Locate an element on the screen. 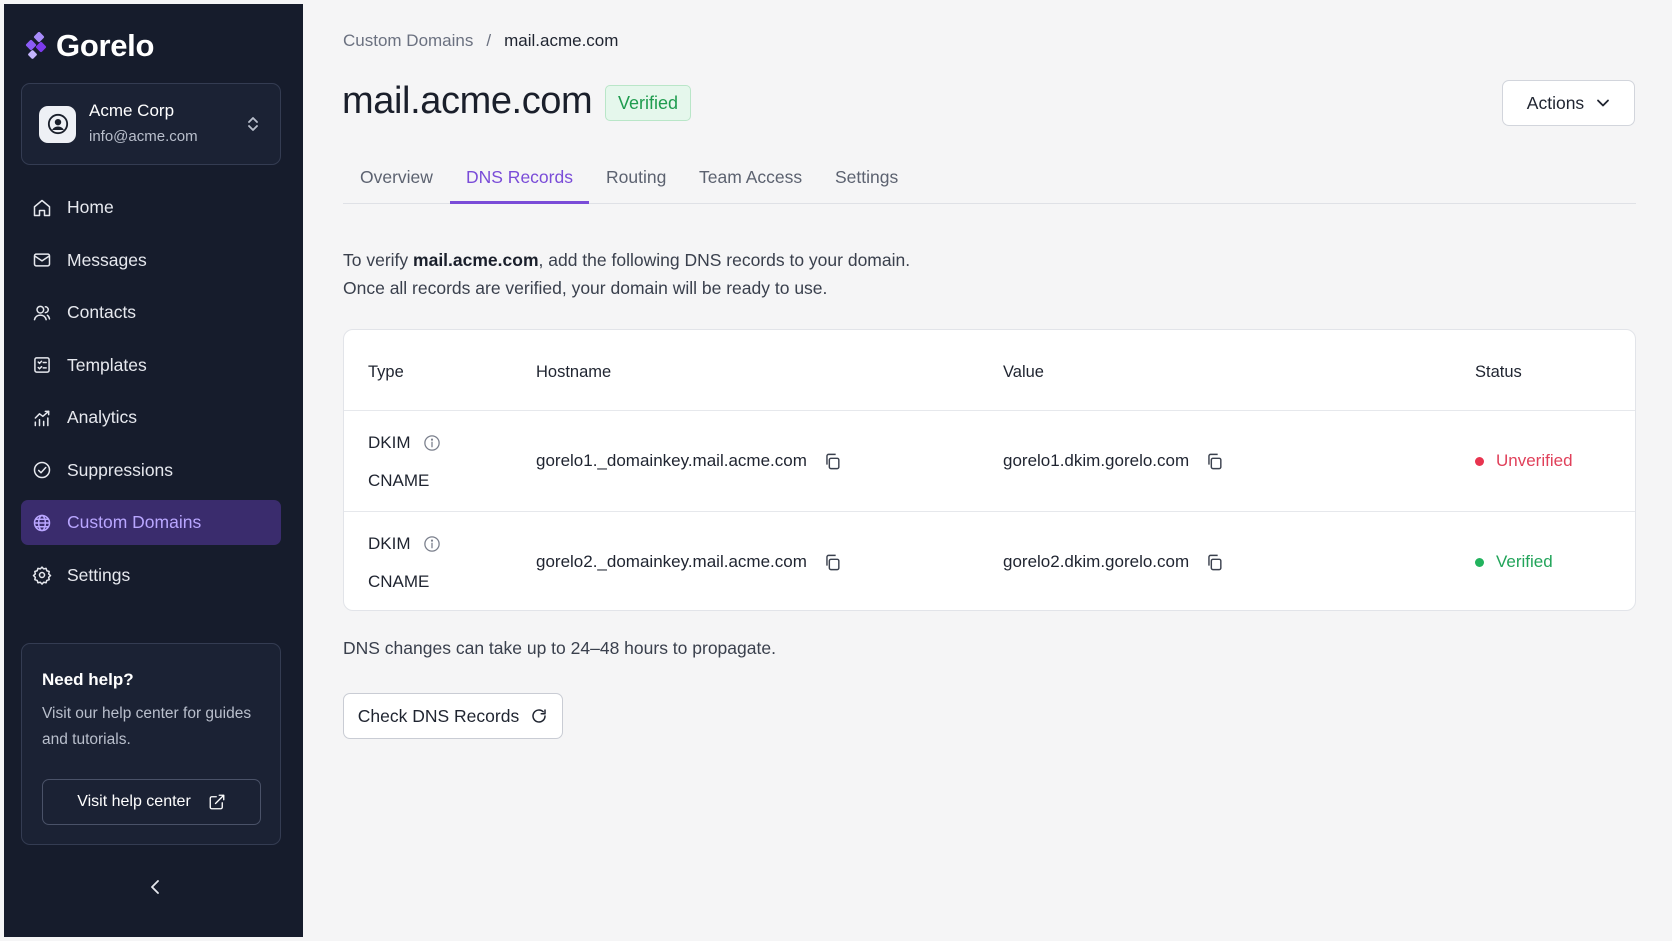 This screenshot has height=941, width=1672. help-button-label: Visit help center is located at coordinates (134, 801).